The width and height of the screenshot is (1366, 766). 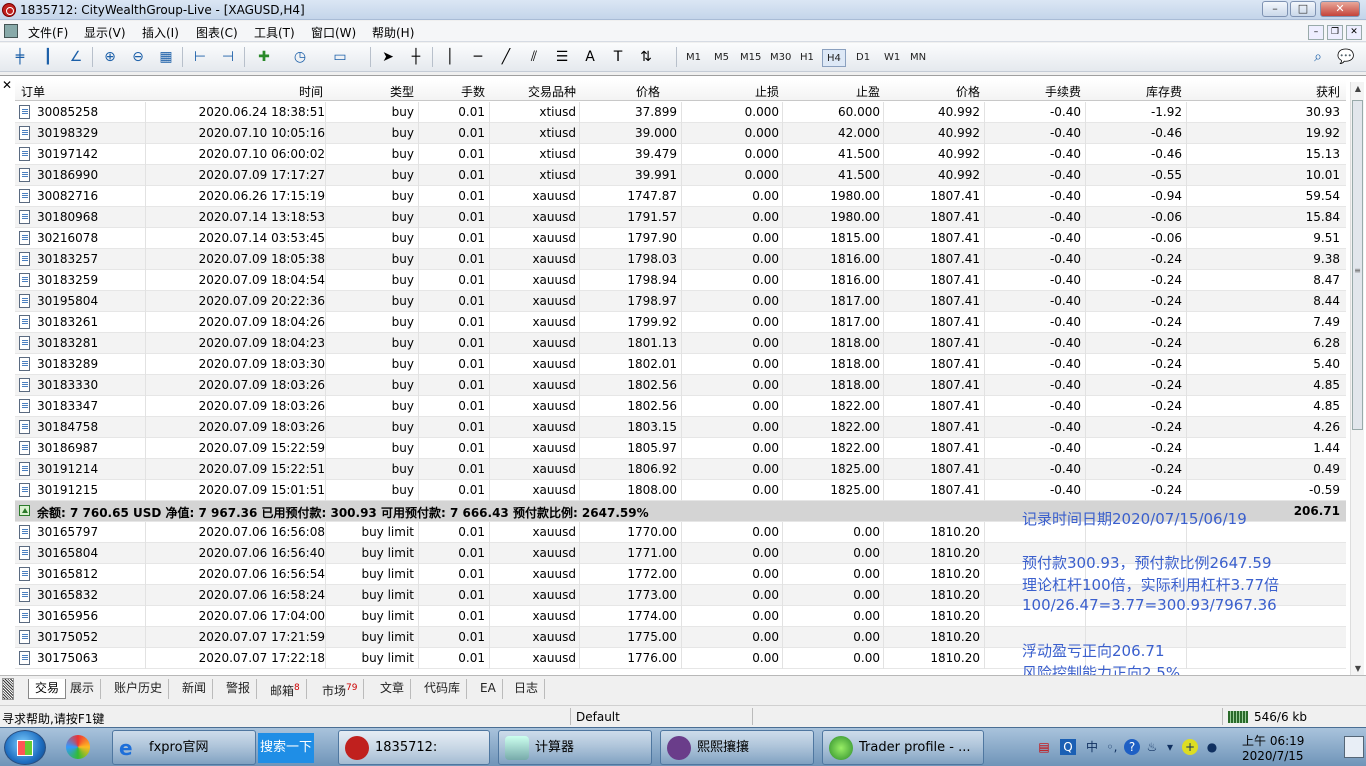 I want to click on tf-m30: M30, so click(x=780, y=58).